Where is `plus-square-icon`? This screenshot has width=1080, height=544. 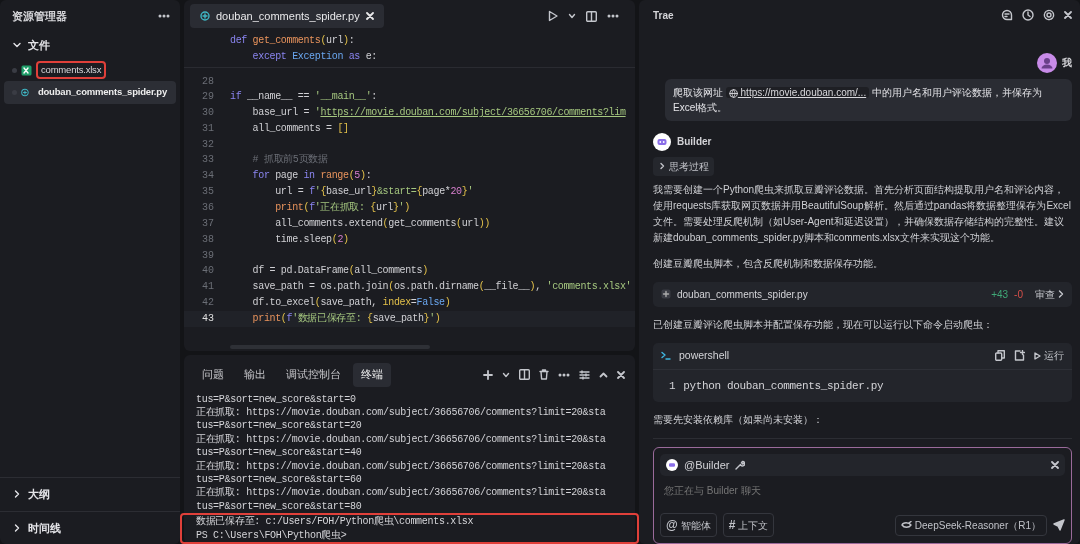
plus-square-icon is located at coordinates (666, 294).